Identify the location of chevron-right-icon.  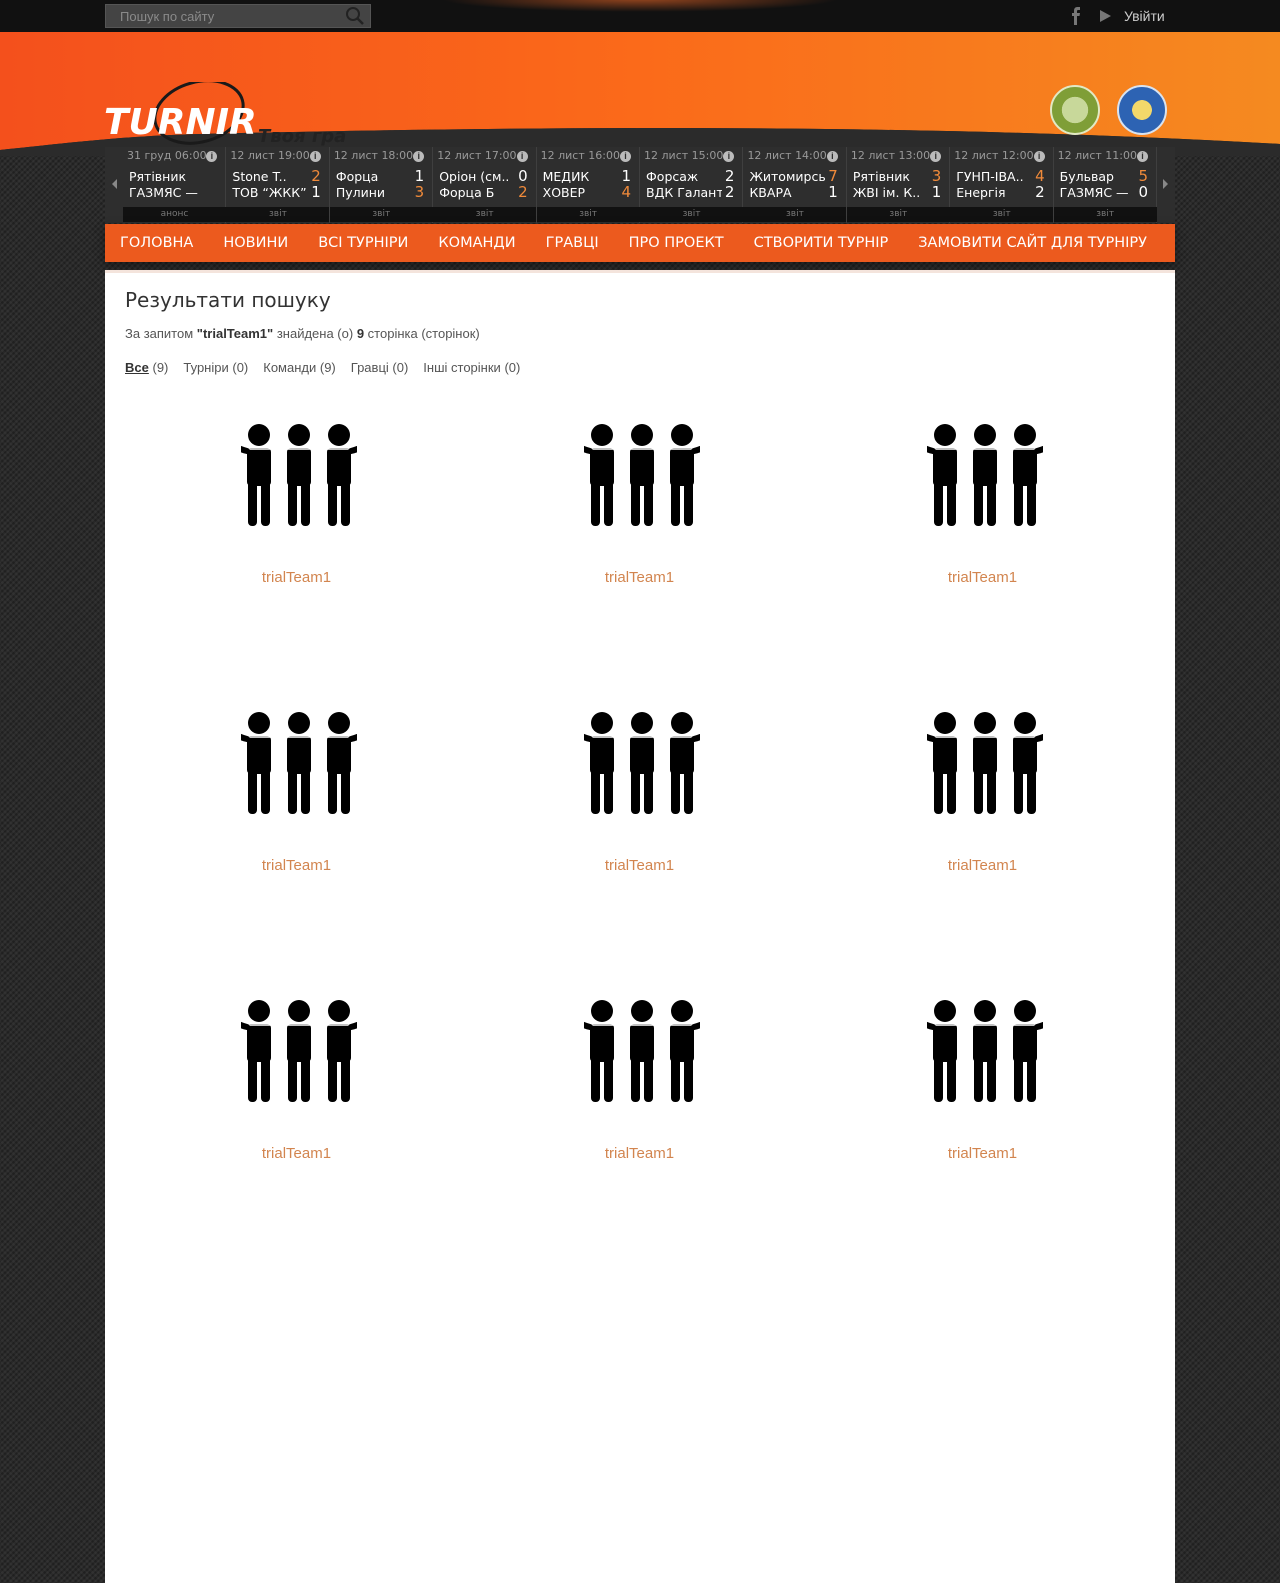
(1165, 184).